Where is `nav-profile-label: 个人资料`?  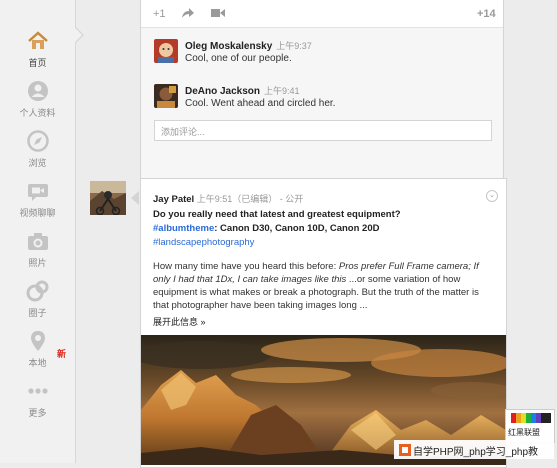 nav-profile-label: 个人资料 is located at coordinates (37, 113).